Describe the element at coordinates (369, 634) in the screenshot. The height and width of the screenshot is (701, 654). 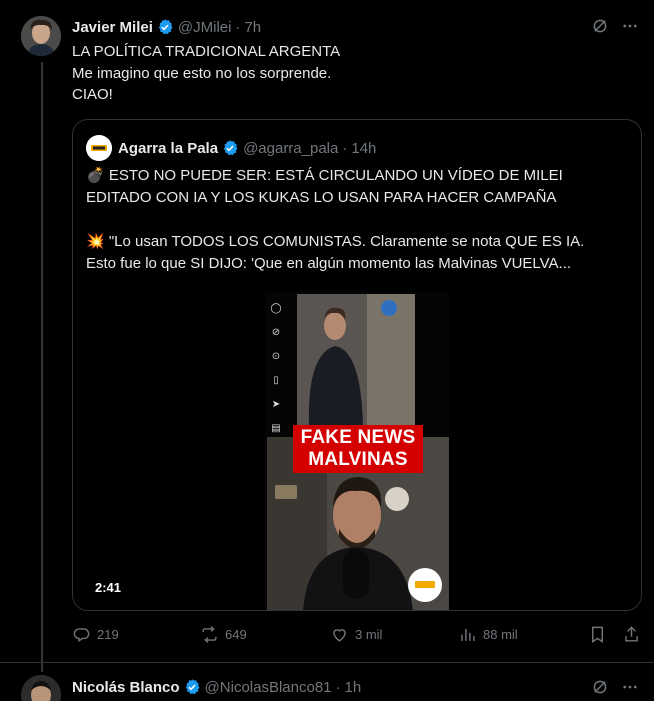
I see `like-count: 3 mil` at that location.